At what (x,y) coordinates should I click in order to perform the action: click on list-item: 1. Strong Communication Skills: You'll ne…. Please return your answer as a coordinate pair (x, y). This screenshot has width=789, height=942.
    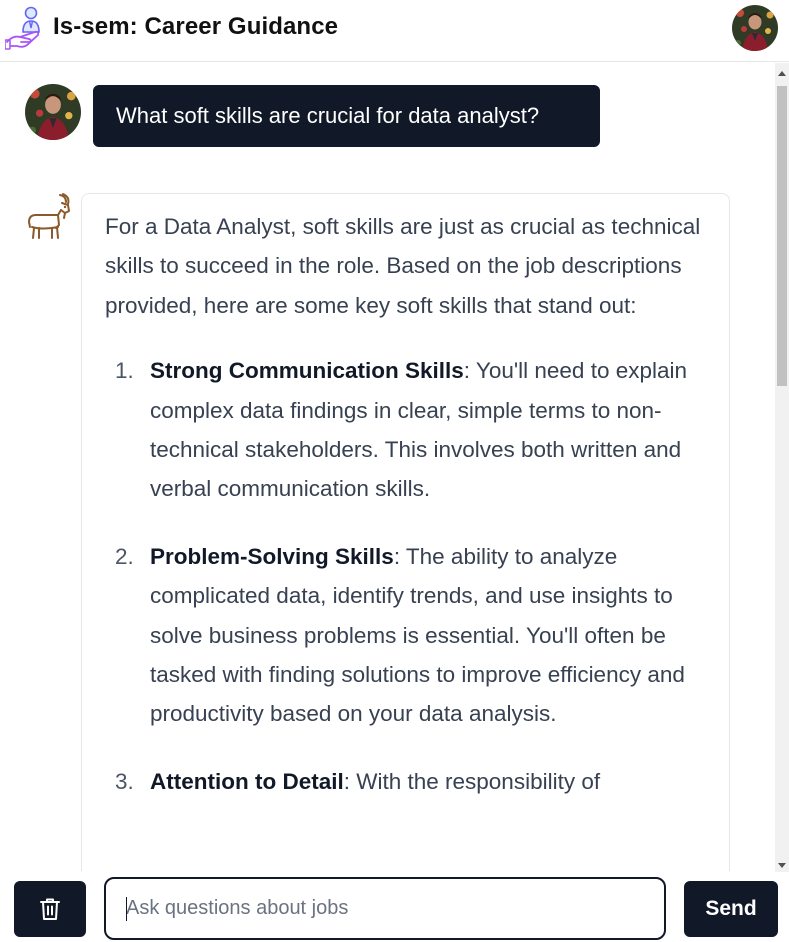
    Looking at the image, I should click on (405, 430).